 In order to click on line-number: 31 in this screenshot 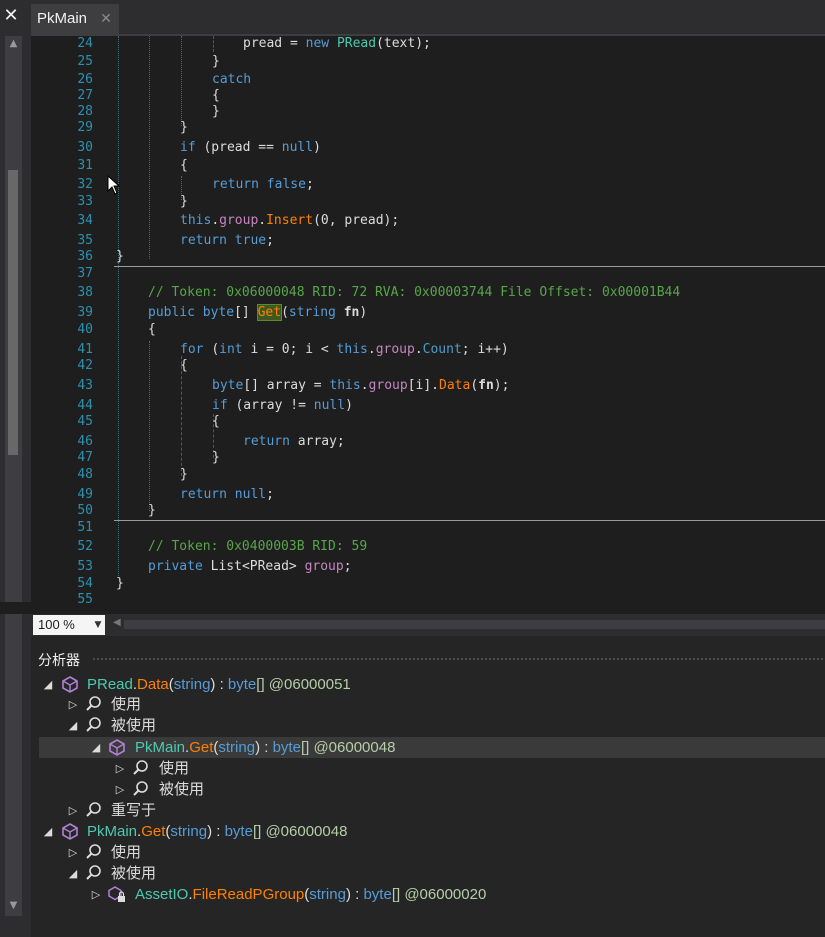, I will do `click(85, 165)`.